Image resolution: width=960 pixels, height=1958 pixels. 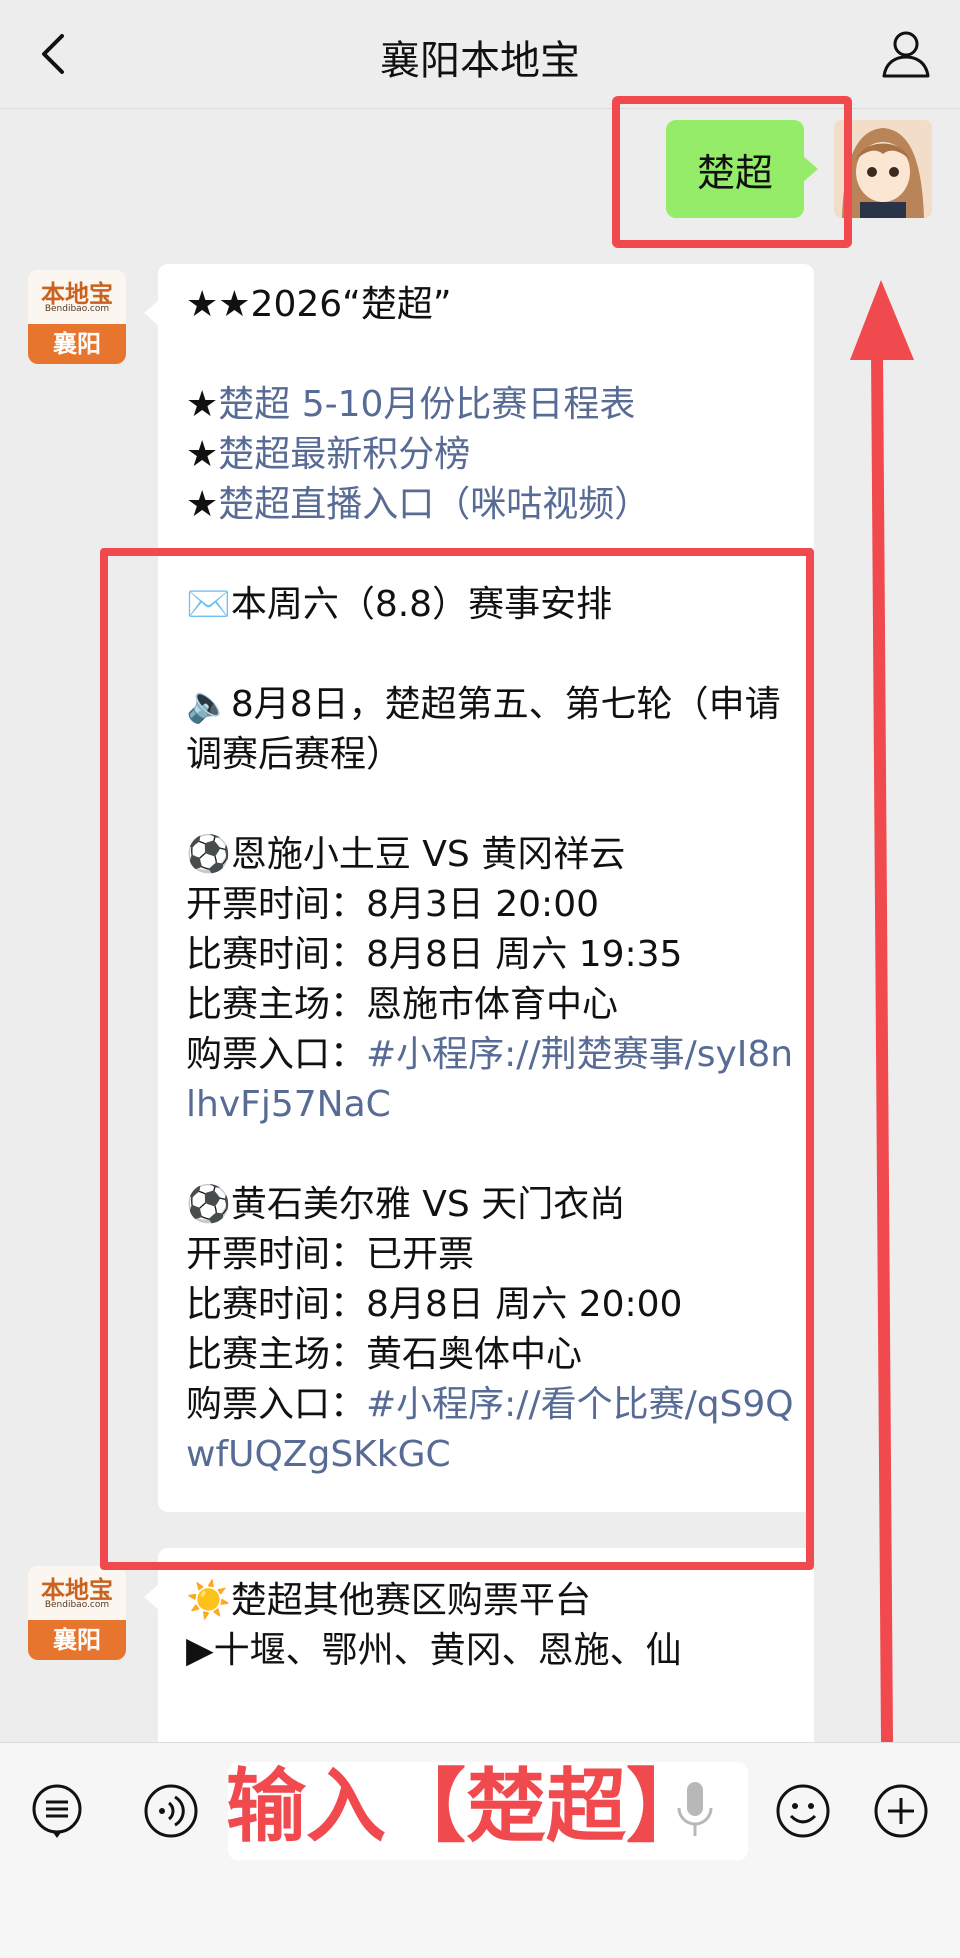 What do you see at coordinates (57, 1811) in the screenshot?
I see `menu-list-icon` at bounding box center [57, 1811].